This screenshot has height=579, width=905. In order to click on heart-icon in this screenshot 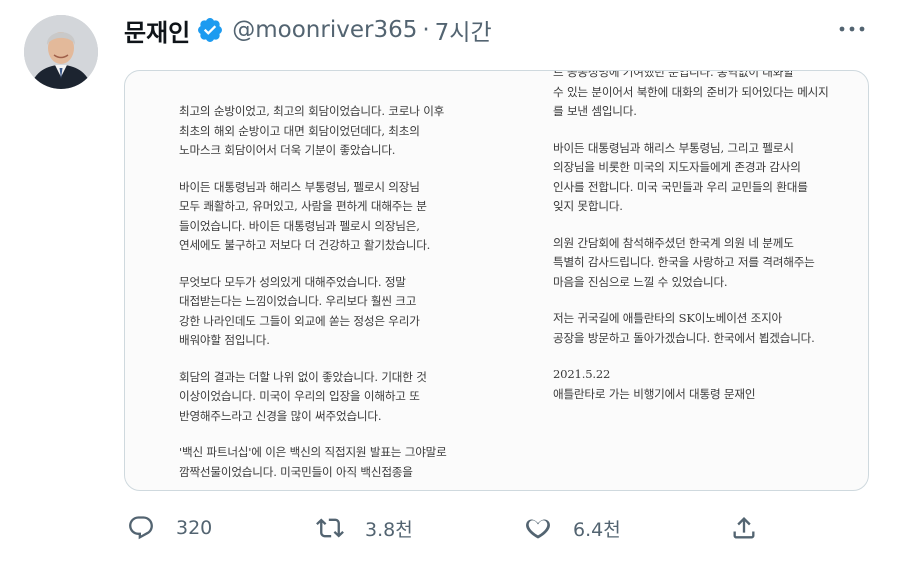, I will do `click(538, 528)`.